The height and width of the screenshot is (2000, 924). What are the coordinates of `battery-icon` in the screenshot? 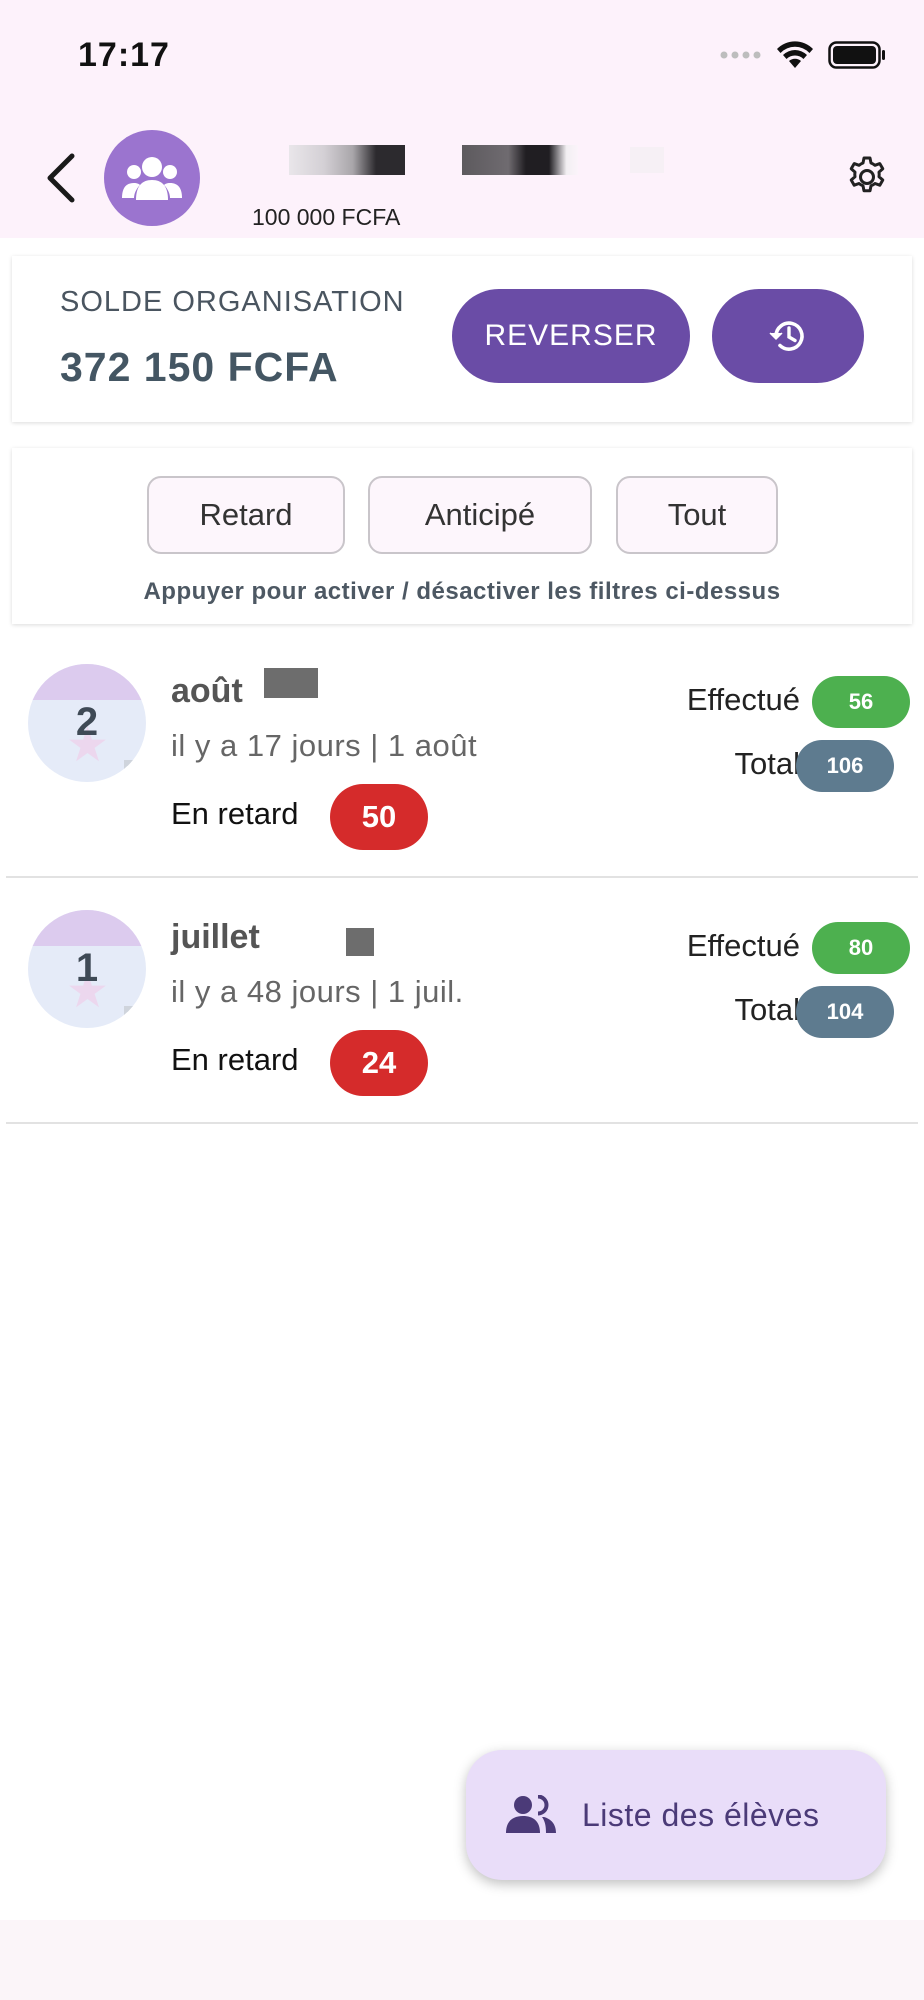 It's located at (856, 55).